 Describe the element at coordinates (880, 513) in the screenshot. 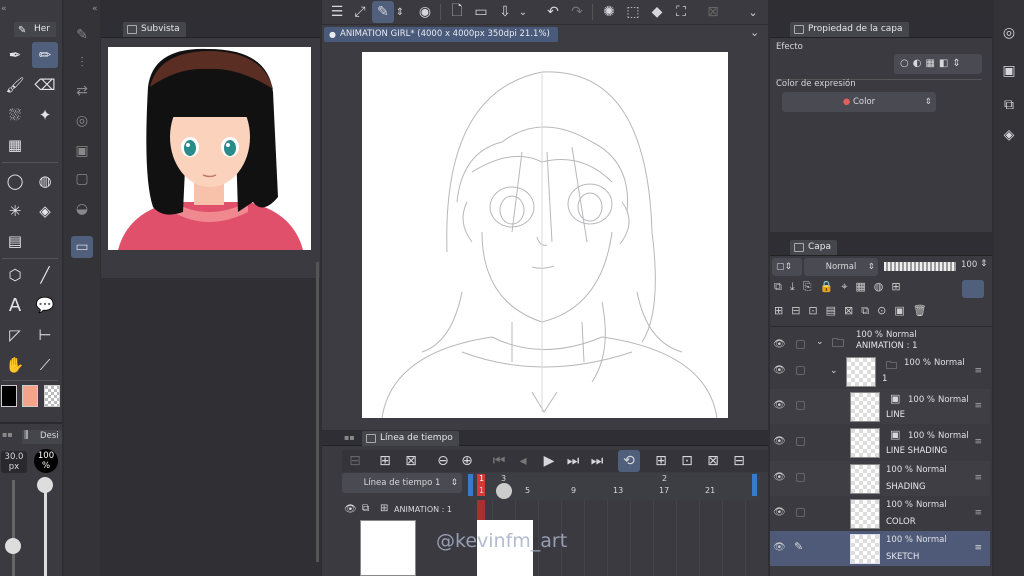

I see `layer-row: 👁 100 % Normal COLOR ≡` at that location.